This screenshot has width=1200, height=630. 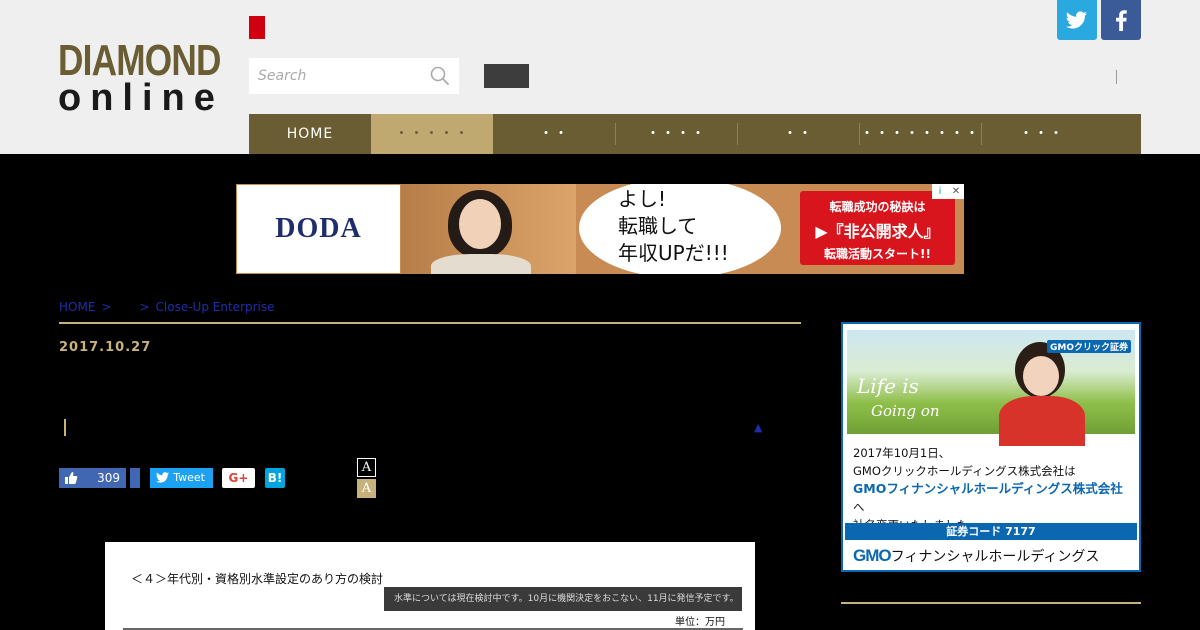 I want to click on ad-copy-line: 転職して, so click(x=658, y=226).